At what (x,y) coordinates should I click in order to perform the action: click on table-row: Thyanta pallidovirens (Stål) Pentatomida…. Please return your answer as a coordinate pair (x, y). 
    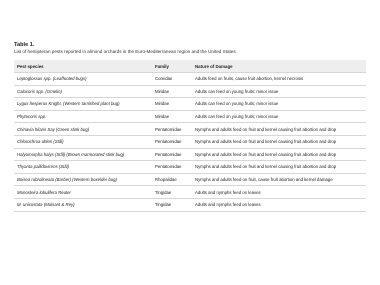
    Looking at the image, I should click on (190, 167).